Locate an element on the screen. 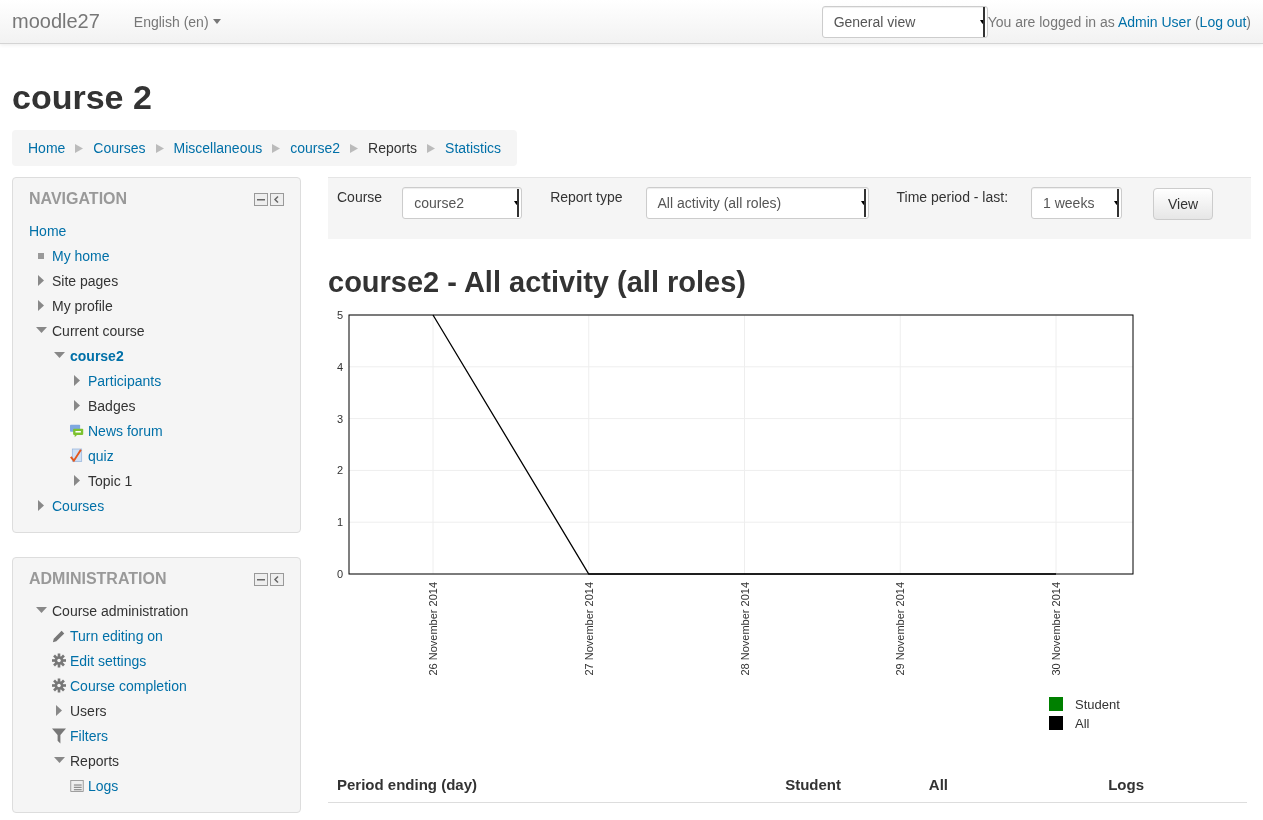  x-tick-label: 28 November 2014 is located at coordinates (744, 629).